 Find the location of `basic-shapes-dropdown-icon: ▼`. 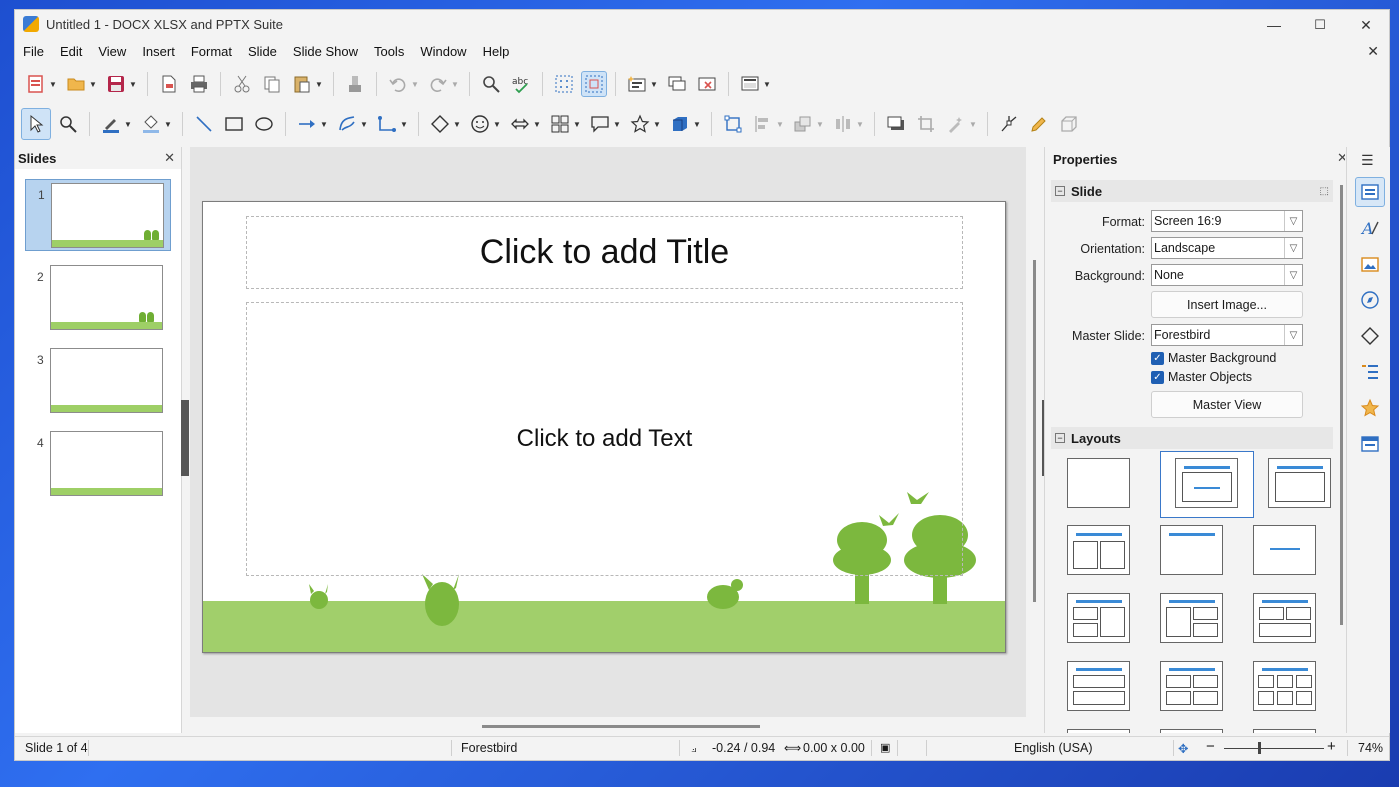

basic-shapes-dropdown-icon: ▼ is located at coordinates (457, 124).